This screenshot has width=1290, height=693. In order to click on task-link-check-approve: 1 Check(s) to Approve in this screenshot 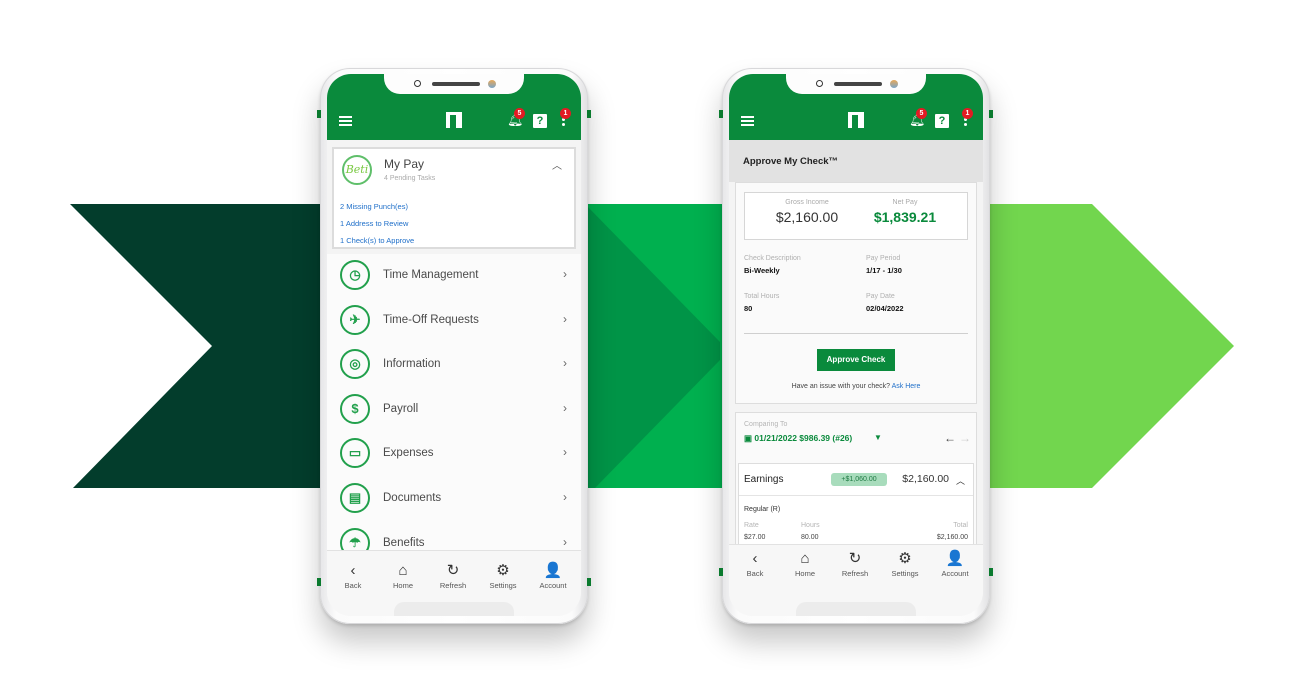, I will do `click(377, 240)`.